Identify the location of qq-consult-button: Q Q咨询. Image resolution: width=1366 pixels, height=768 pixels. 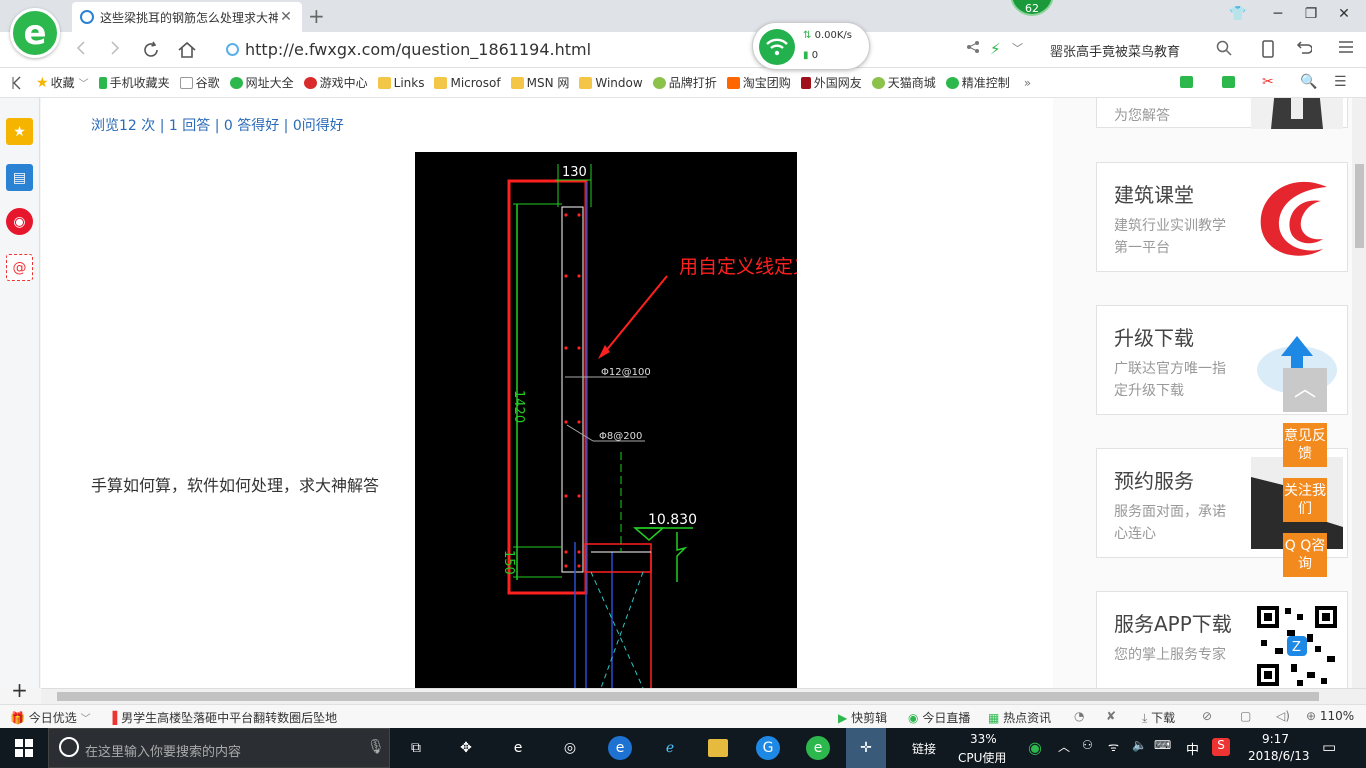
(1305, 555).